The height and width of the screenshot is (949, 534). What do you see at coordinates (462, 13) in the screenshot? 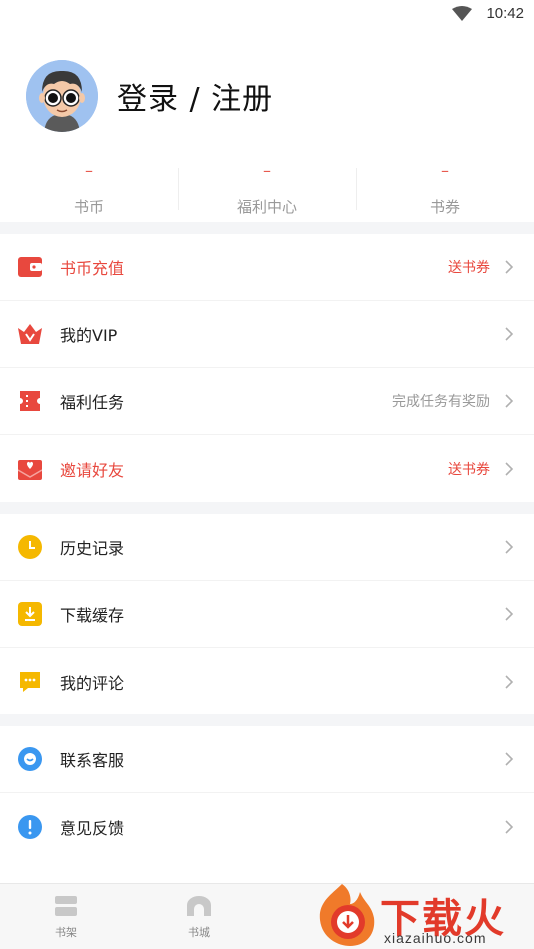
I see `wifi-icon` at bounding box center [462, 13].